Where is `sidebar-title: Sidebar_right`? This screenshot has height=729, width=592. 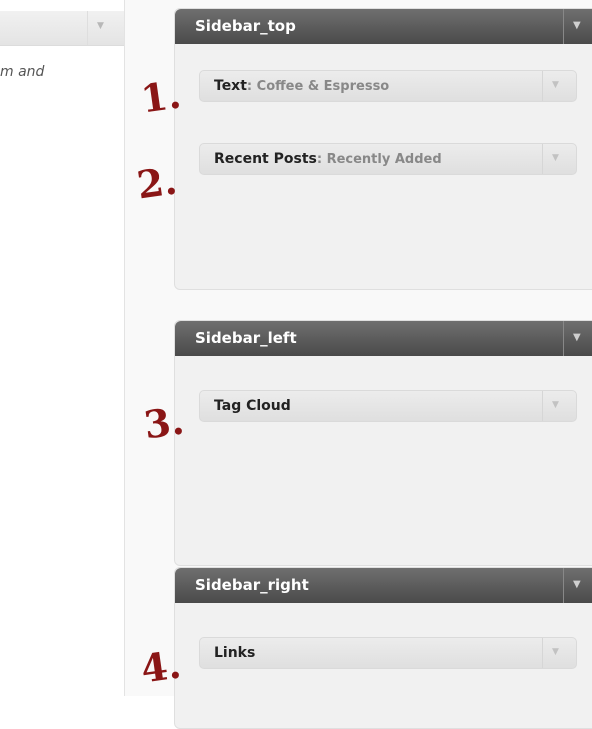
sidebar-title: Sidebar_right is located at coordinates (252, 585).